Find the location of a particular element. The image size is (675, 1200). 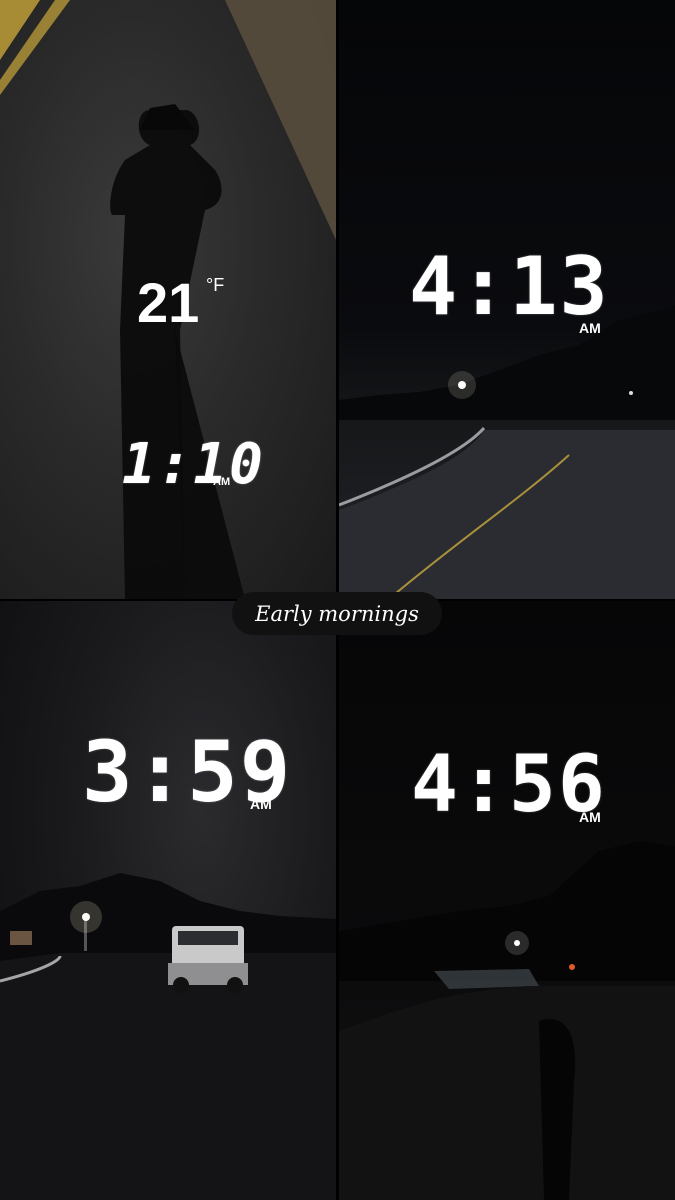

time-display: 4:56 is located at coordinates (509, 785).